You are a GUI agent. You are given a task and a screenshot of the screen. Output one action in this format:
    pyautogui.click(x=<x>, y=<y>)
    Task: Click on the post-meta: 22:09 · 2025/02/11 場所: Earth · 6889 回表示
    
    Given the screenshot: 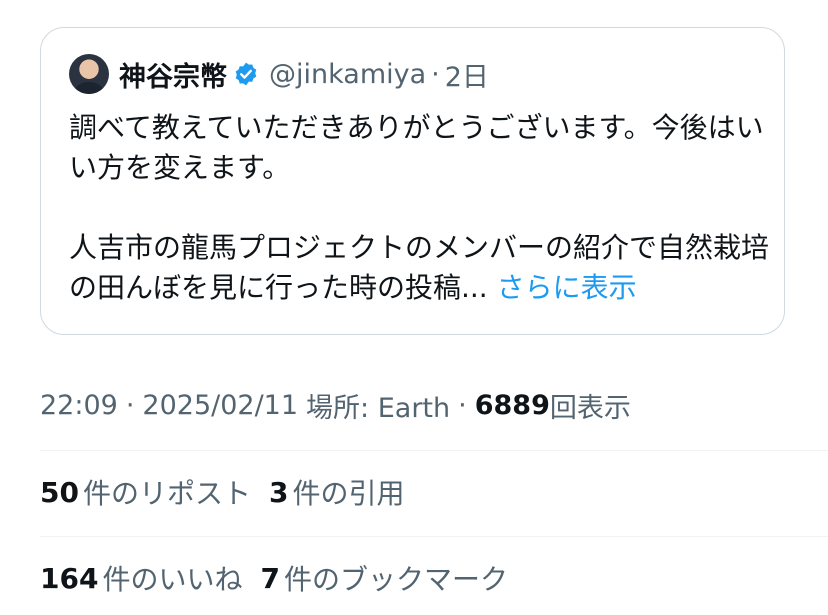 What is the action you would take?
    pyautogui.click(x=335, y=405)
    